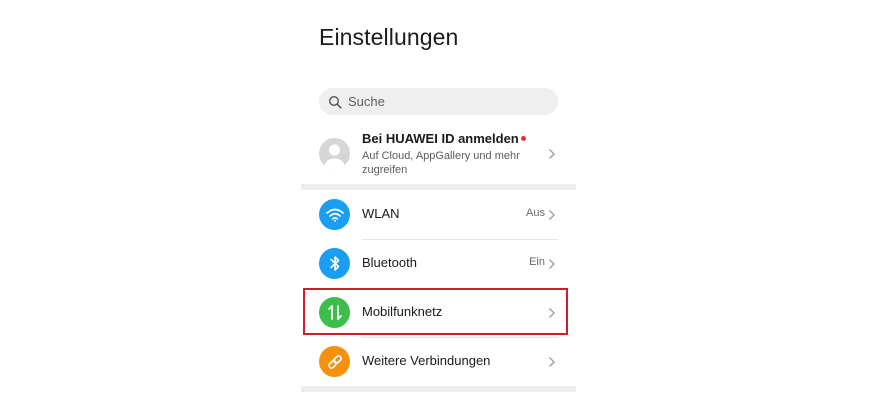 Image resolution: width=879 pixels, height=400 pixels. I want to click on avatar, so click(334, 153).